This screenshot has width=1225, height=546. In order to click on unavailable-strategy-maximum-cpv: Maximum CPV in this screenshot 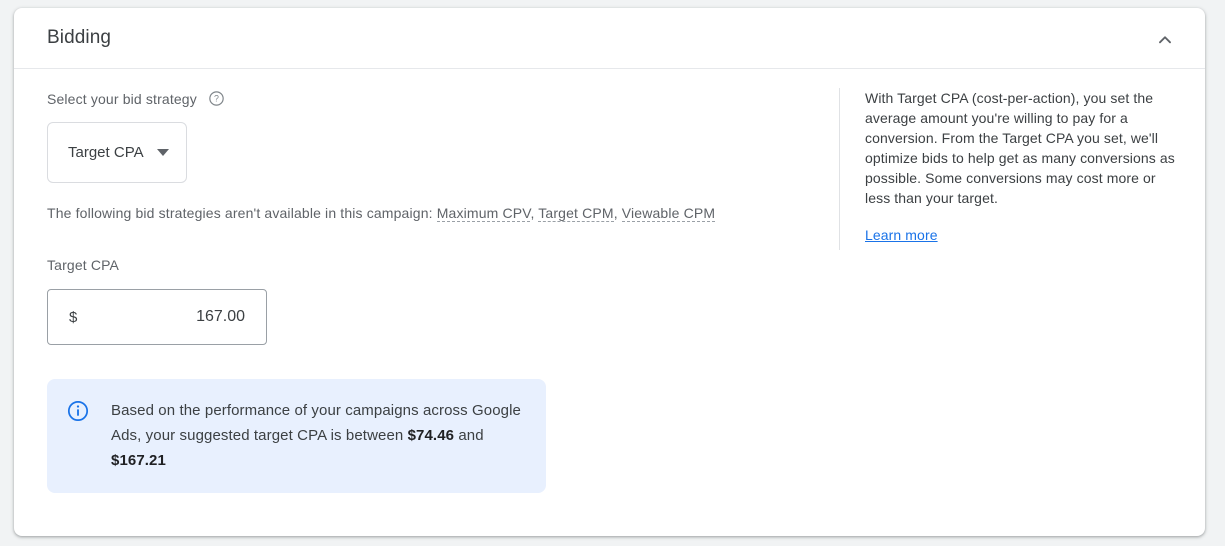, I will do `click(483, 213)`.